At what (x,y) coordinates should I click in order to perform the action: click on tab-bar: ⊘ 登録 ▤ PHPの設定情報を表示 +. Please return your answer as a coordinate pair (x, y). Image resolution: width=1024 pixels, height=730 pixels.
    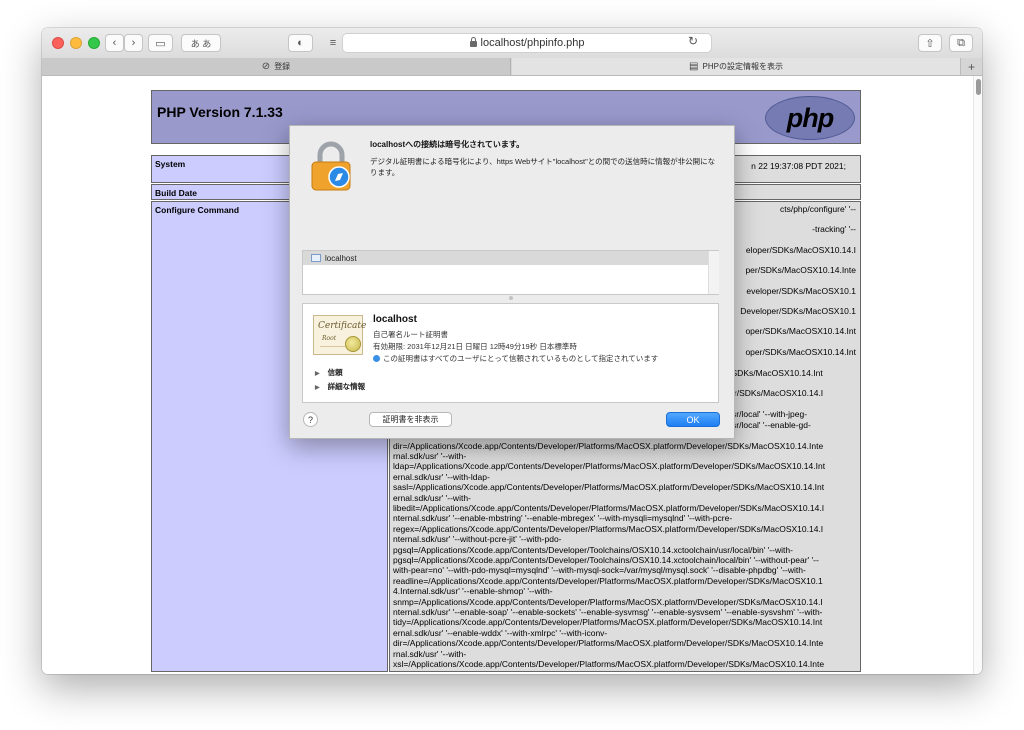
    Looking at the image, I should click on (512, 67).